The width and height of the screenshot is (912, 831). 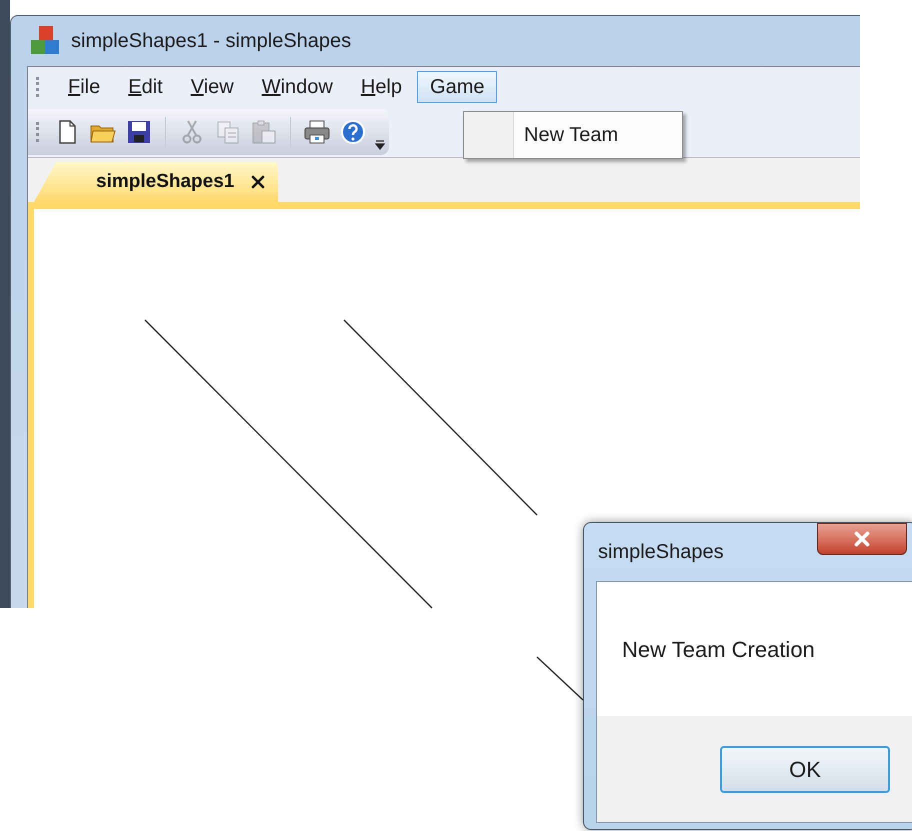 I want to click on menu-item: New Team, so click(x=598, y=135).